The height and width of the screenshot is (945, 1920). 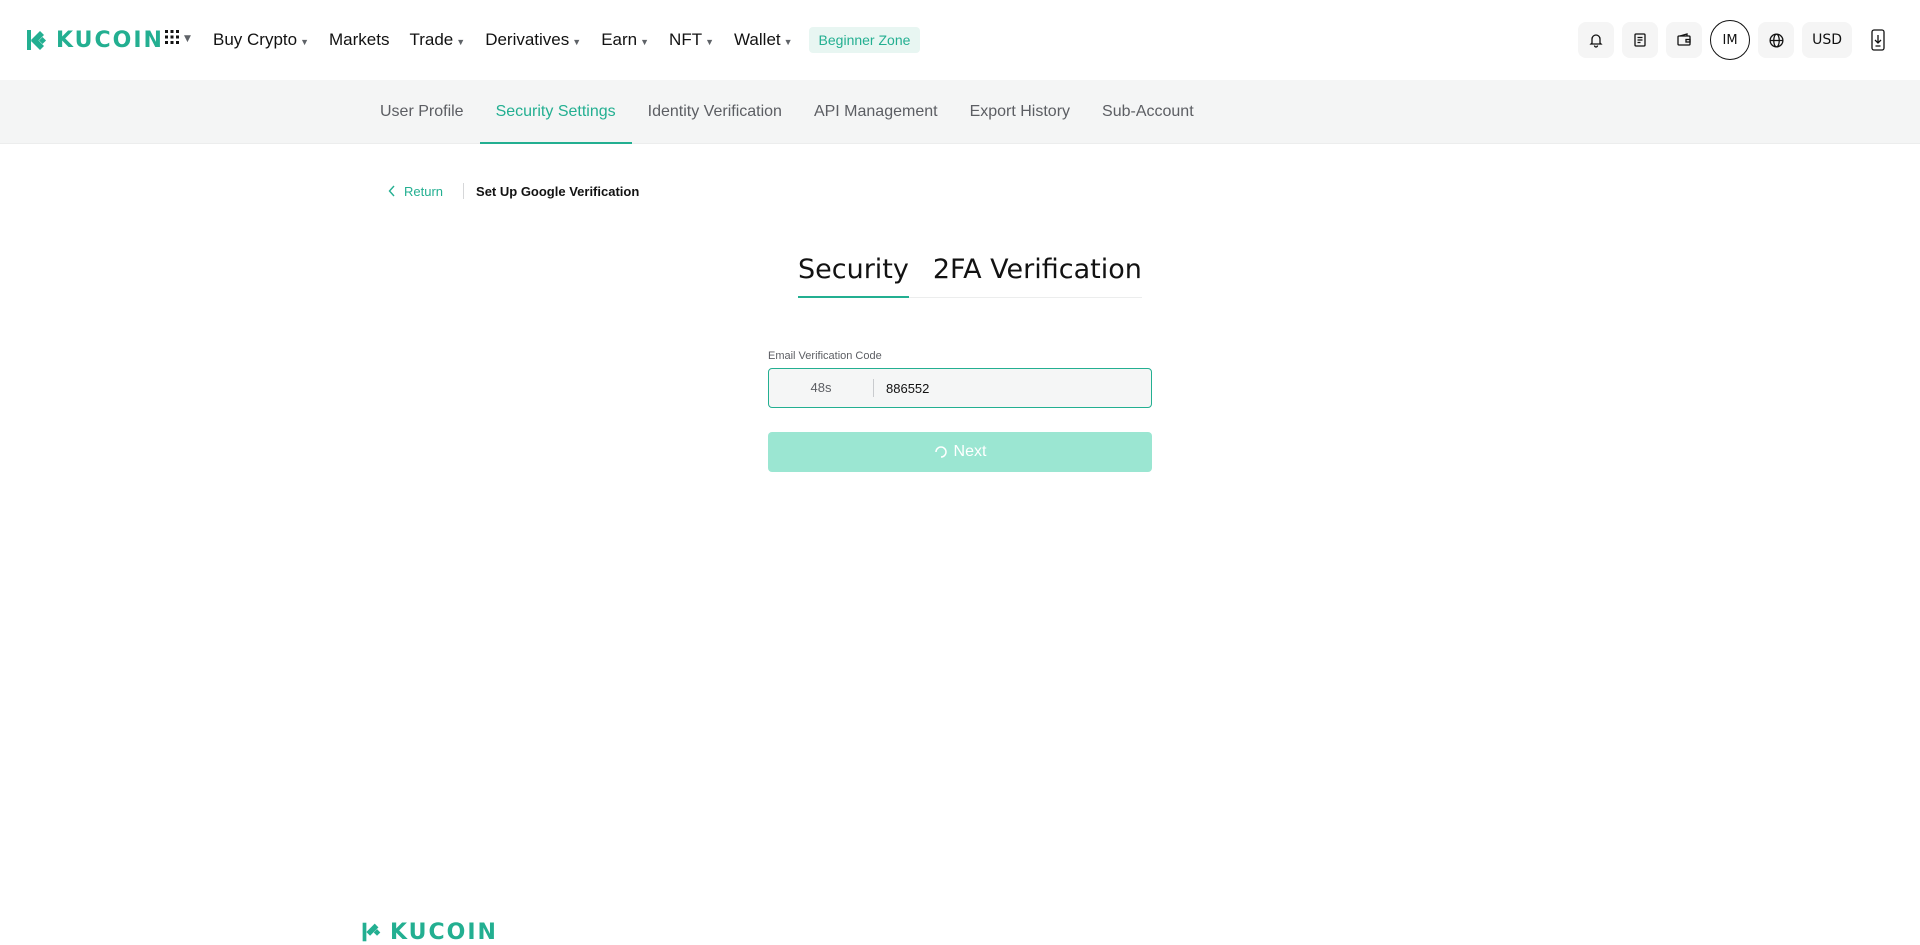 I want to click on loading-spinner-icon, so click(x=940, y=452).